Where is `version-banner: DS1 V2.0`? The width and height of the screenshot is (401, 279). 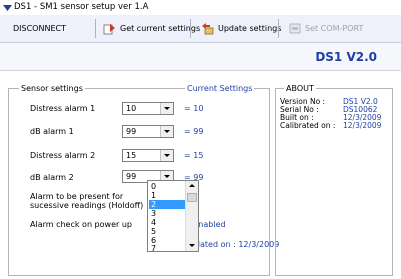 version-banner: DS1 V2.0 is located at coordinates (200, 57).